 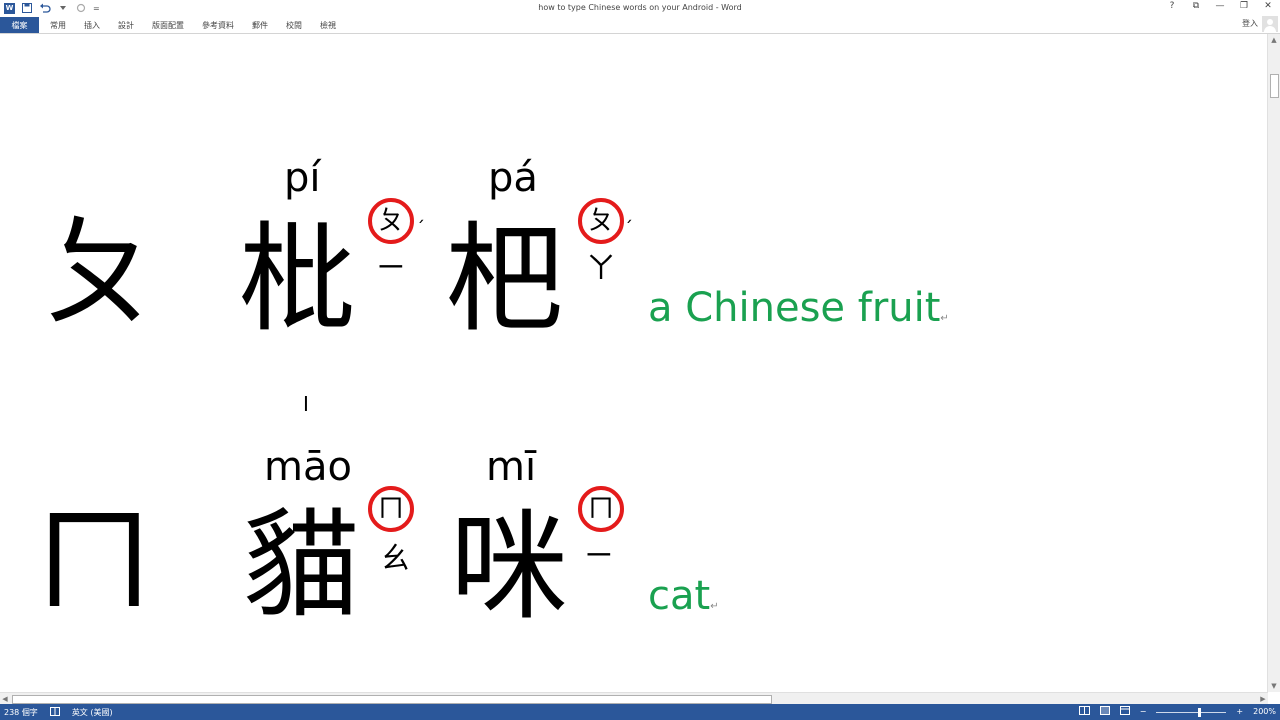 What do you see at coordinates (601, 268) in the screenshot?
I see `row1-char2-final: ㄚ` at bounding box center [601, 268].